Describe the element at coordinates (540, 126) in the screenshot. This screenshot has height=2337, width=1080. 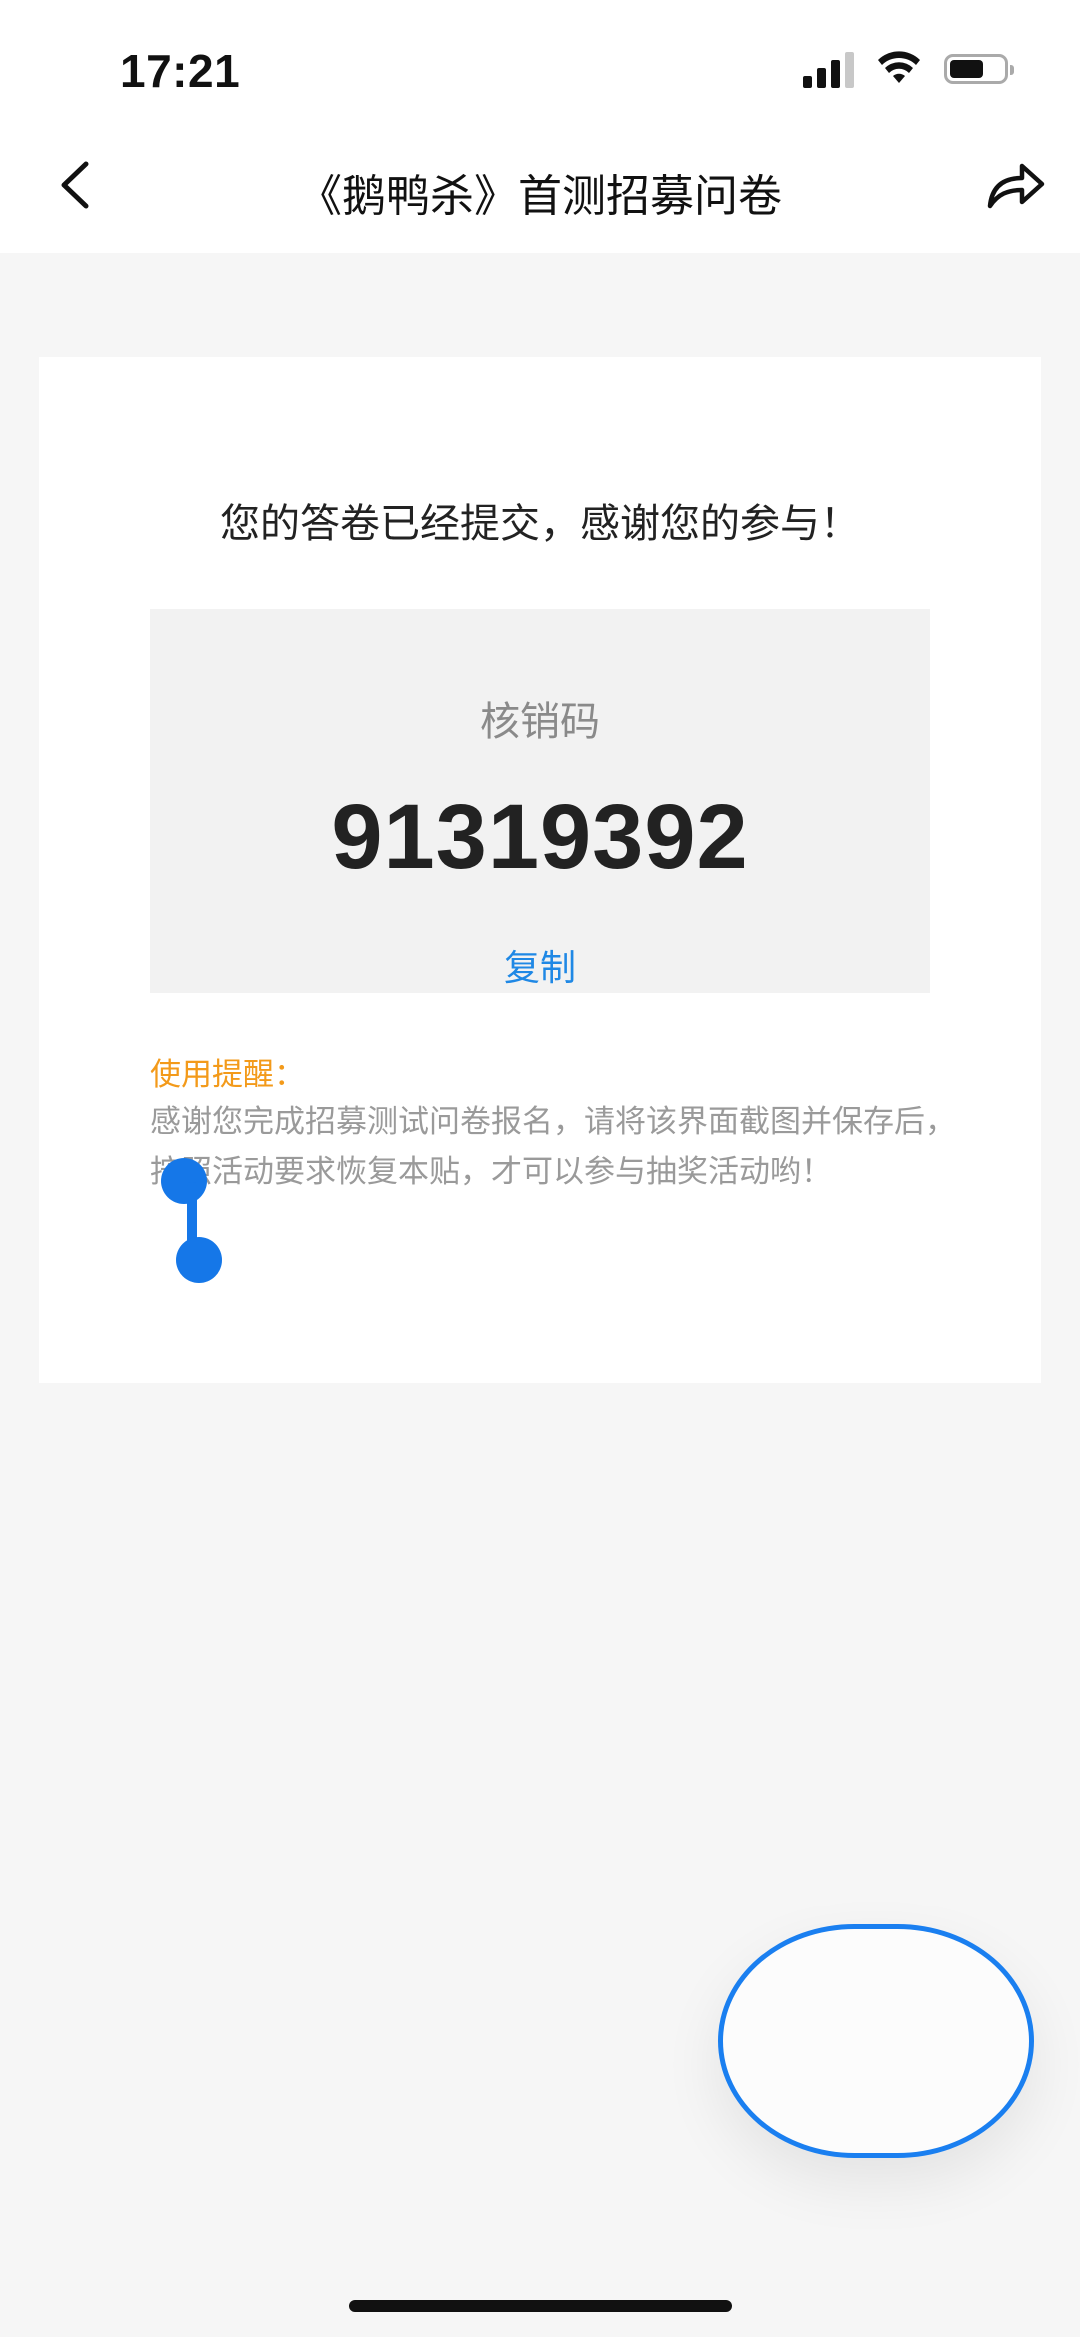
I see `top-bar: 17:21 《鹅鸭杀》首测招募问卷` at that location.